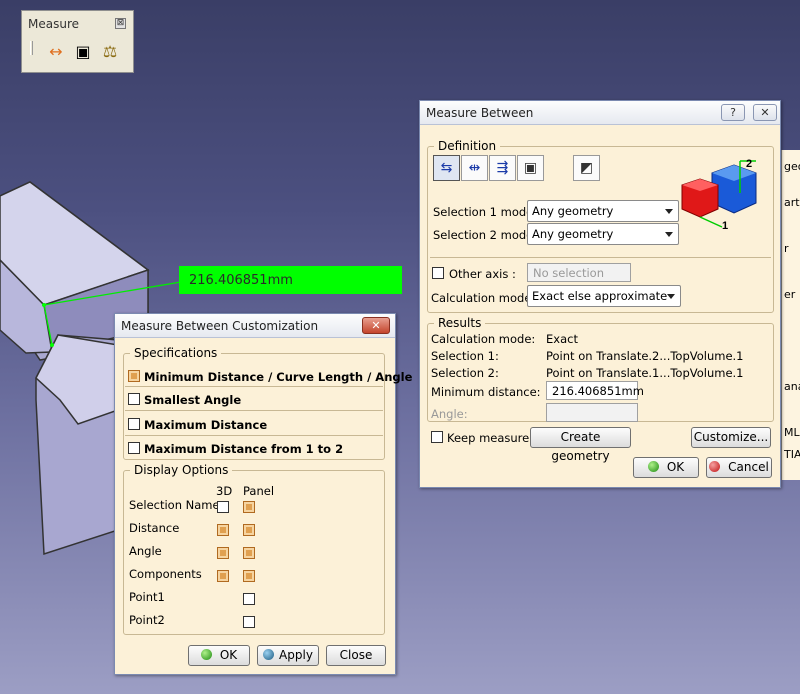  I want to click on bg-fragment-5: ana, so click(792, 386).